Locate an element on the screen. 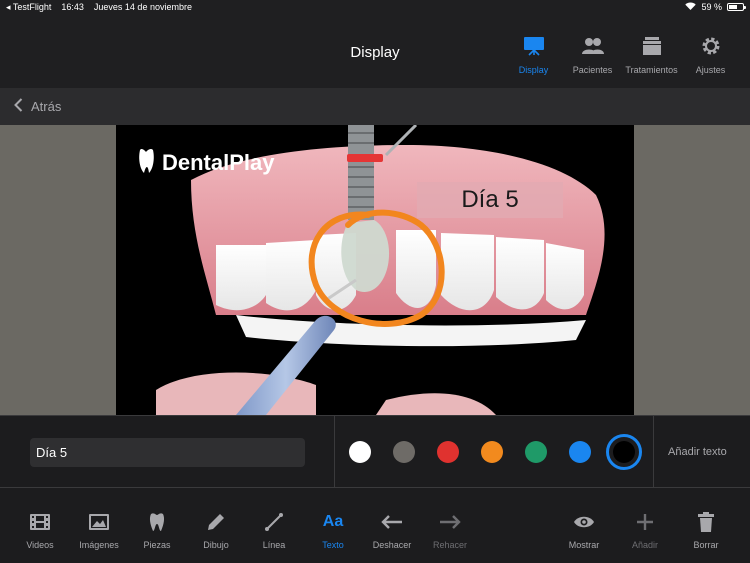 Image resolution: width=750 pixels, height=563 pixels. status-time: 16:43 is located at coordinates (72, 7).